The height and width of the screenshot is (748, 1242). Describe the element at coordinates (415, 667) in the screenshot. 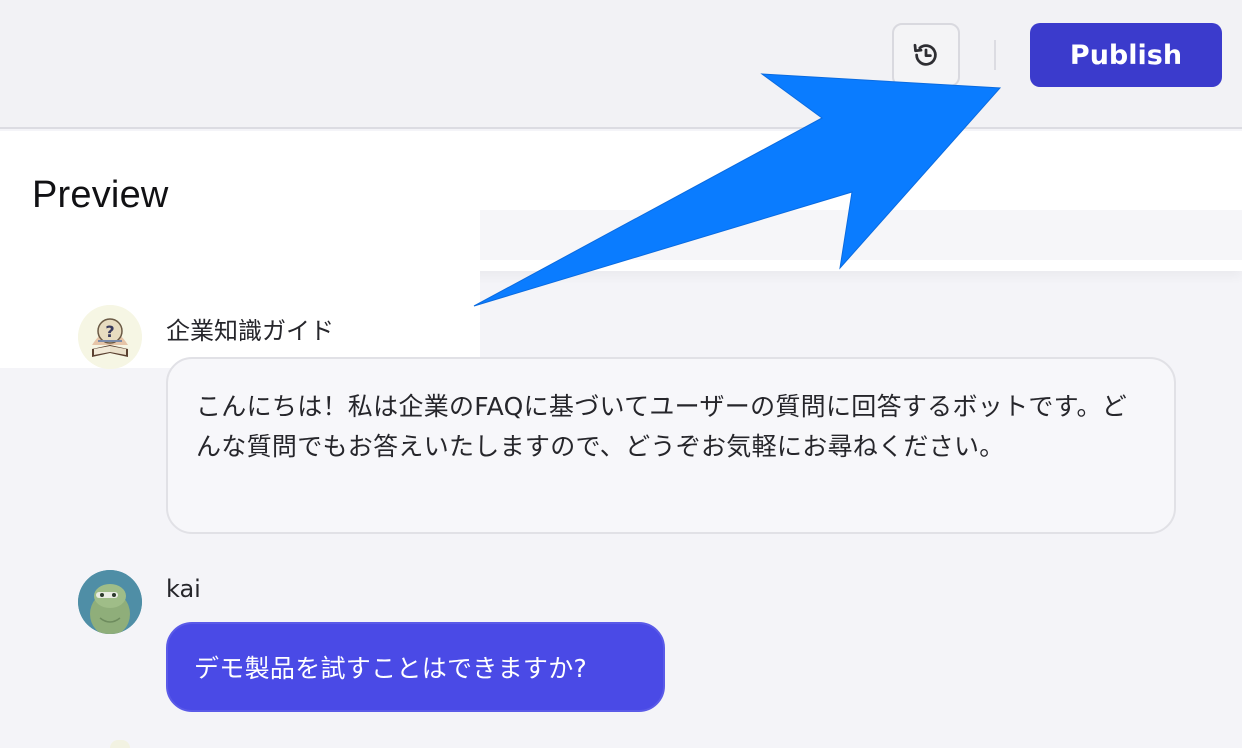

I see `user-message-bubble: デモ製品を試すことはできますか?` at that location.